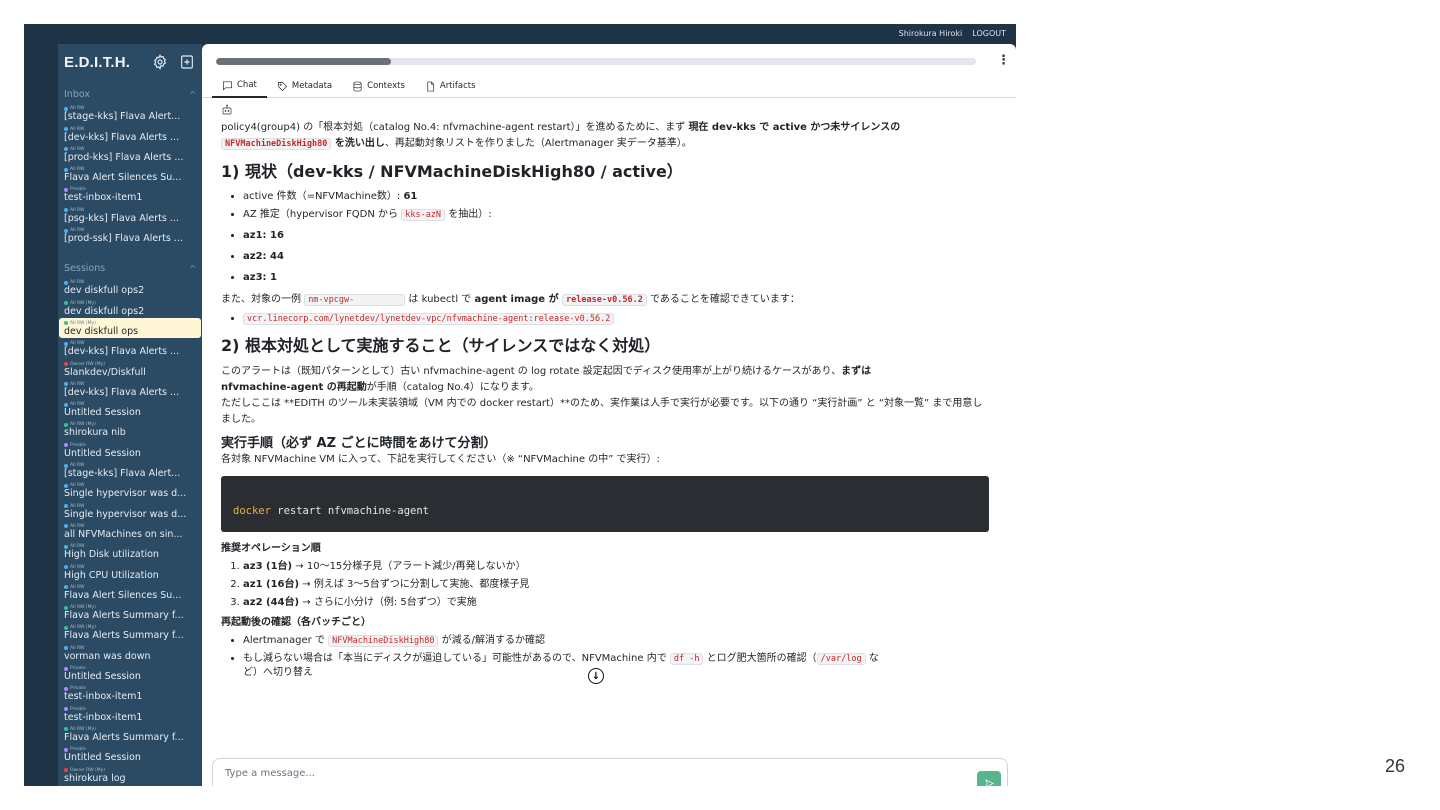  What do you see at coordinates (85, 268) in the screenshot?
I see `sessions-title: Sessions` at bounding box center [85, 268].